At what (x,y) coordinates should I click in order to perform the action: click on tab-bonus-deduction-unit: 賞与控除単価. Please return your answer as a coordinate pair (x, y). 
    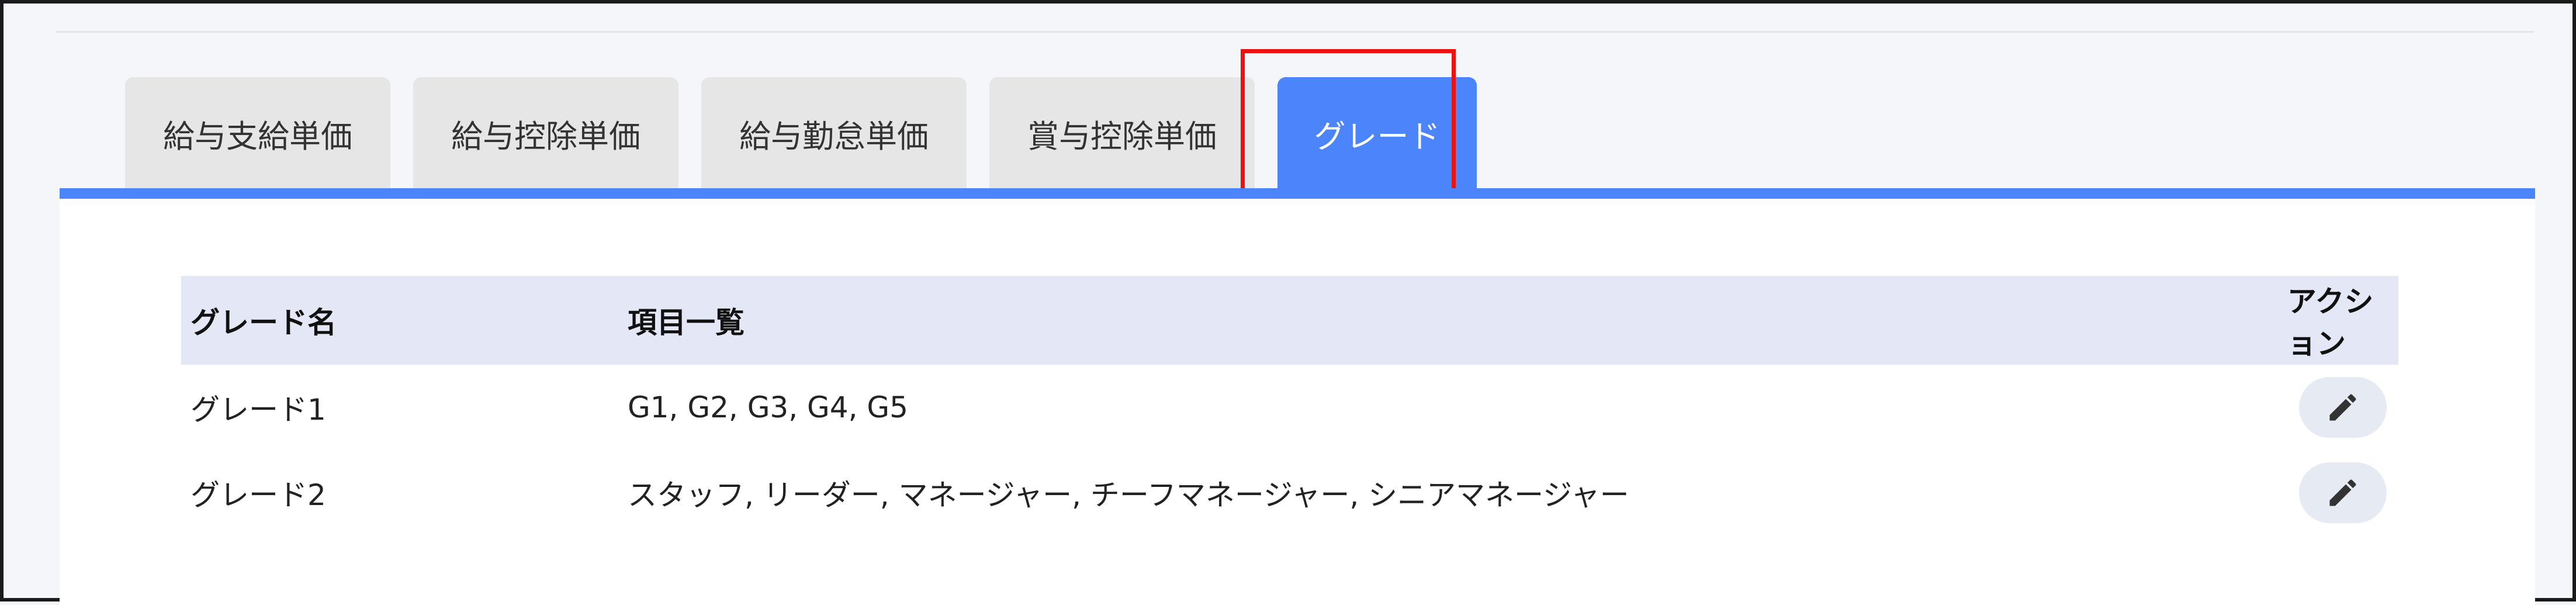
    Looking at the image, I should click on (1122, 133).